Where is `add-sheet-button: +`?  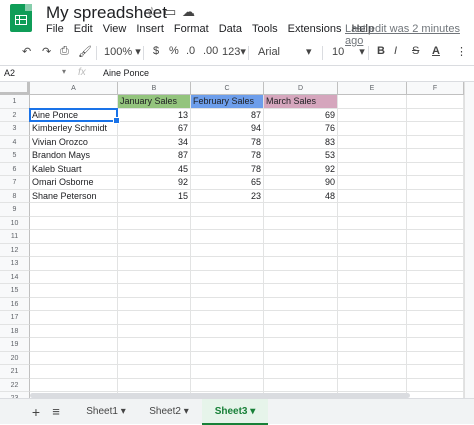 add-sheet-button: + is located at coordinates (36, 412).